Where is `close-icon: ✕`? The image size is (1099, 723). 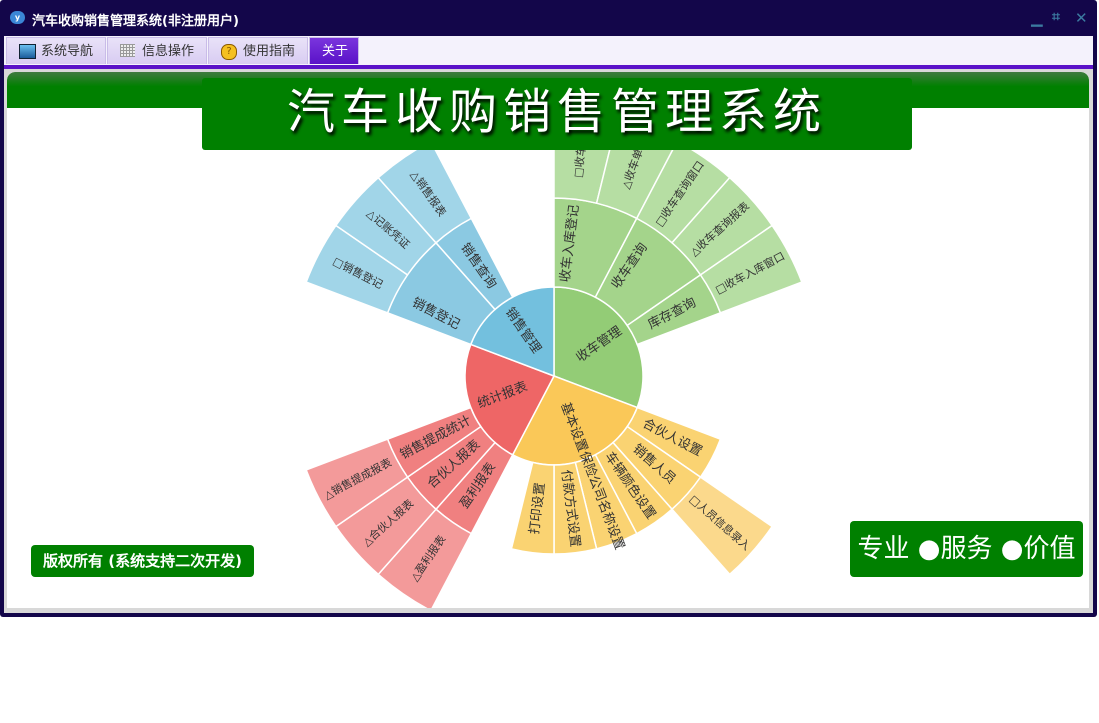
close-icon: ✕ is located at coordinates (1081, 18).